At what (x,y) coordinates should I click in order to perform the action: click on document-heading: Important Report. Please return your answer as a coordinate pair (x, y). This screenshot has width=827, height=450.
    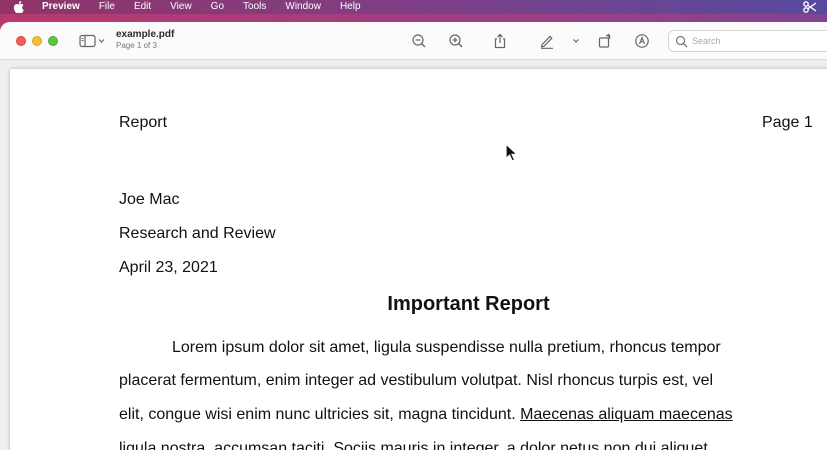
    Looking at the image, I should click on (468, 304).